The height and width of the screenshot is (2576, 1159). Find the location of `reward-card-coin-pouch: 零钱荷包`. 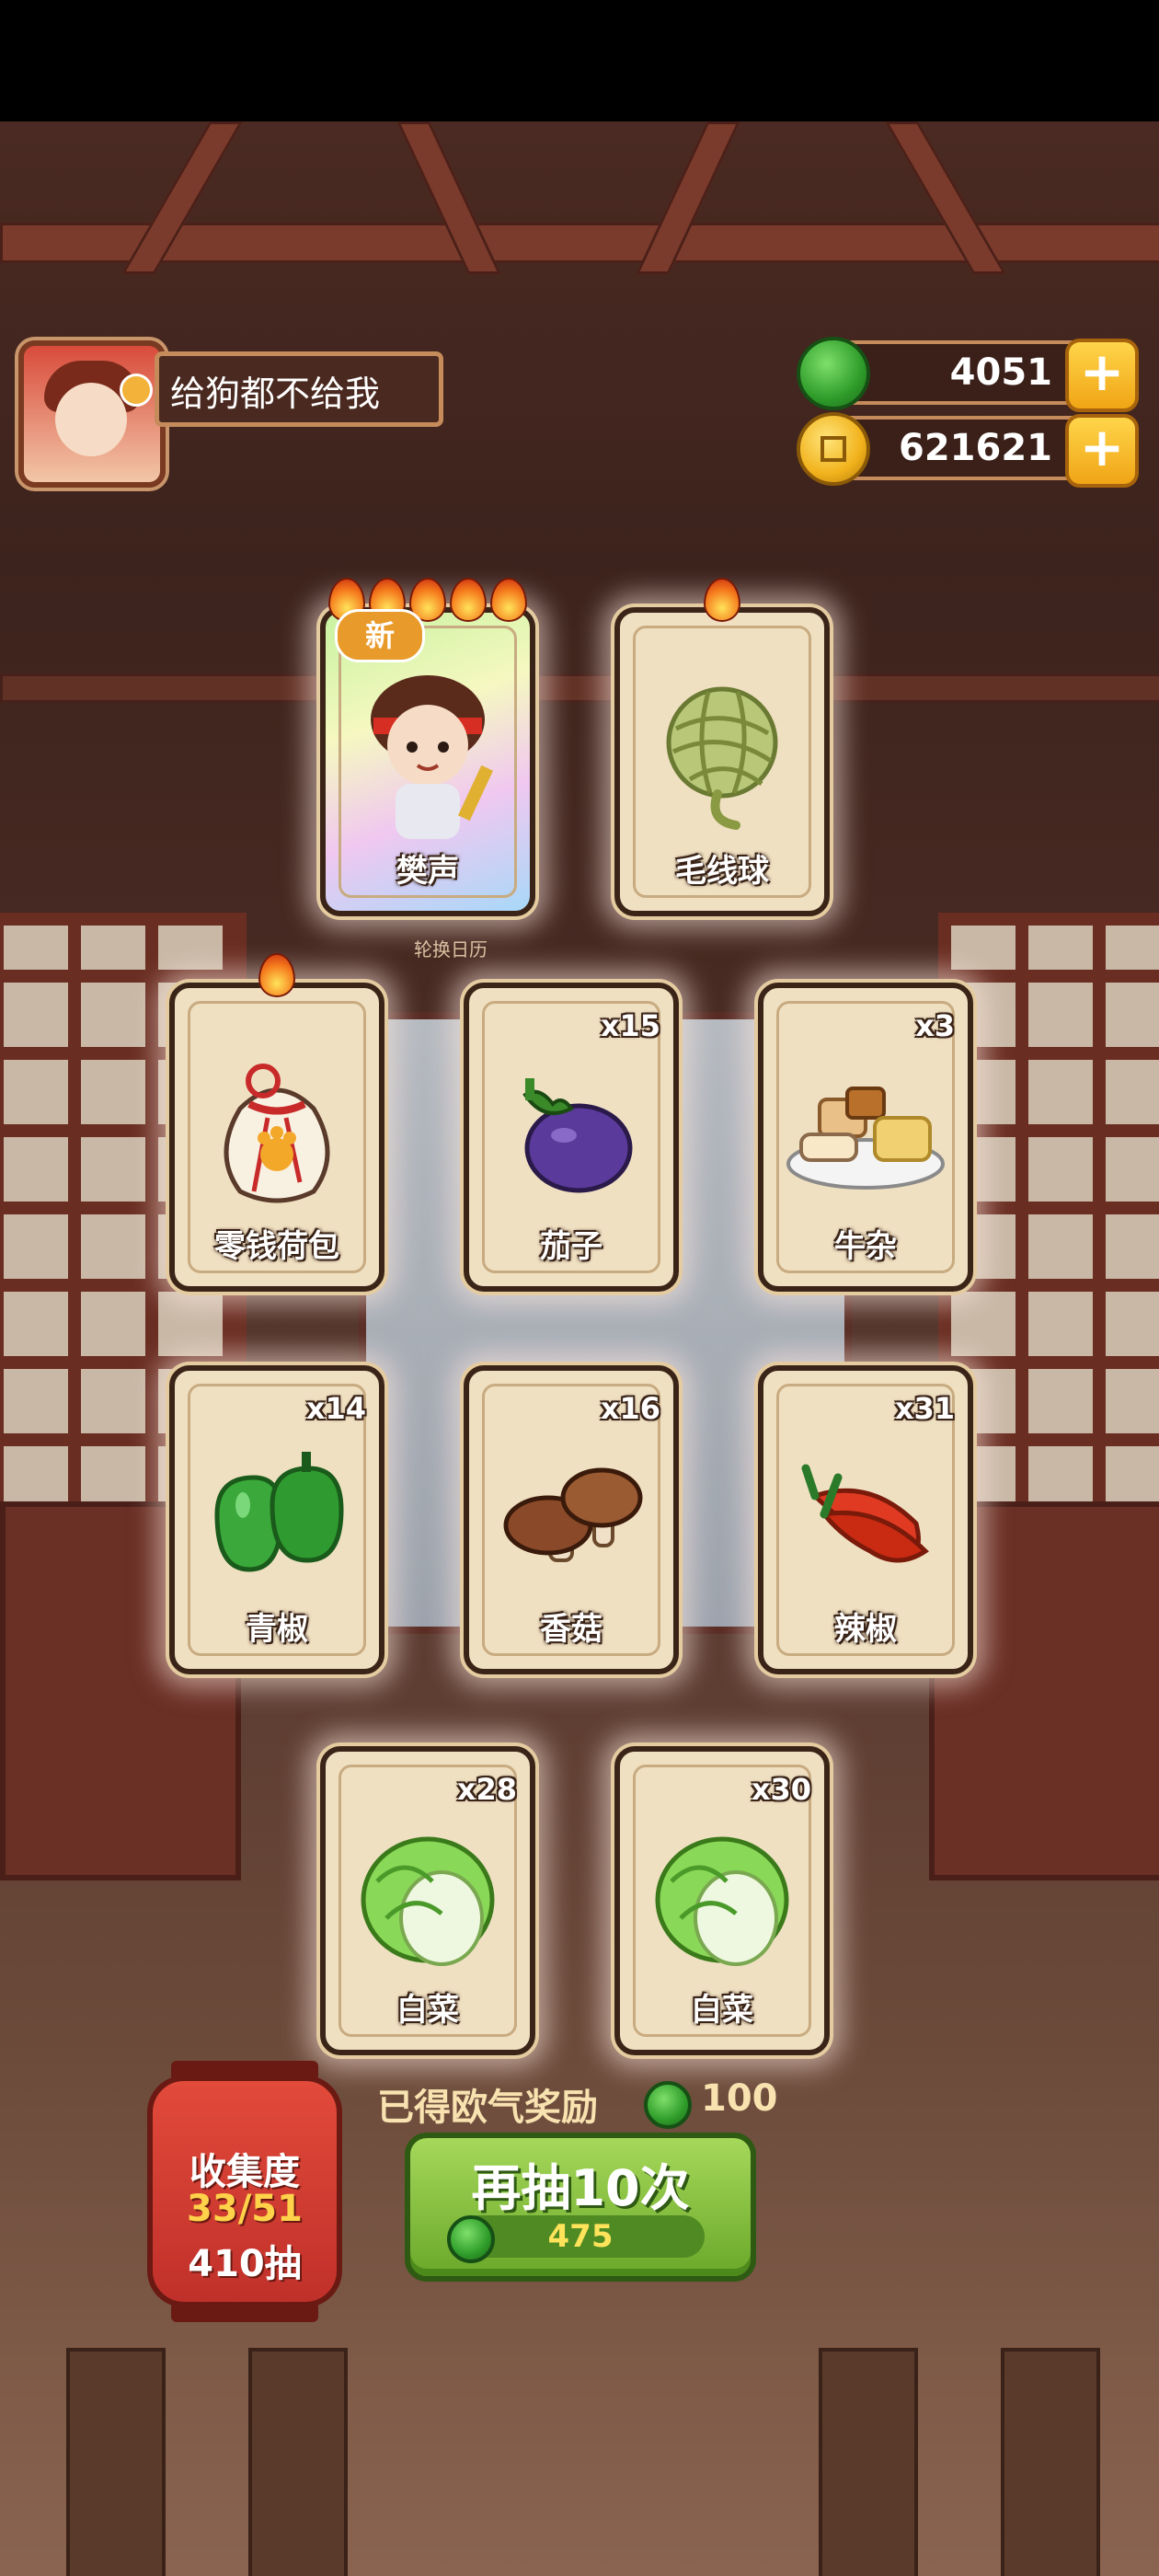

reward-card-coin-pouch: 零钱荷包 is located at coordinates (276, 1122).